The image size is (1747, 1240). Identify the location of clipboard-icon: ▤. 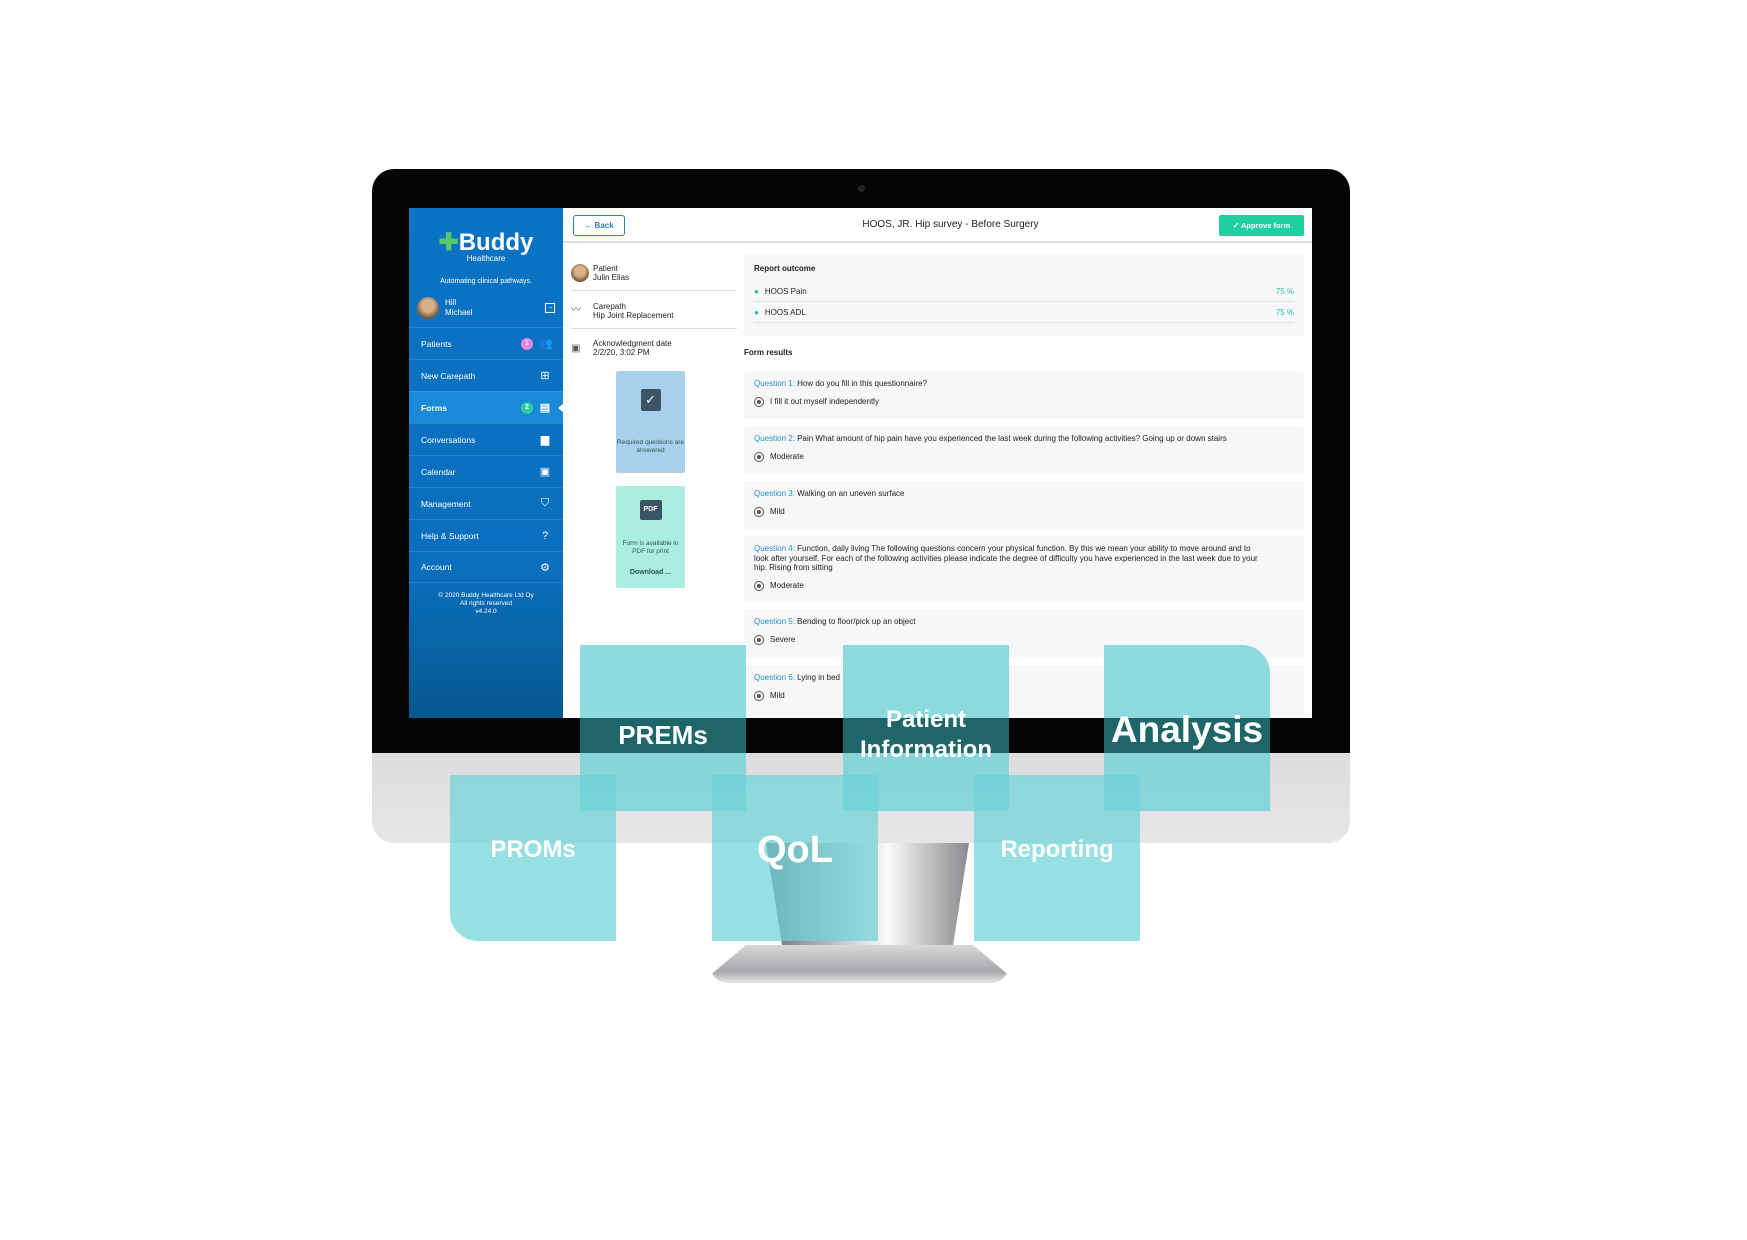
(545, 408).